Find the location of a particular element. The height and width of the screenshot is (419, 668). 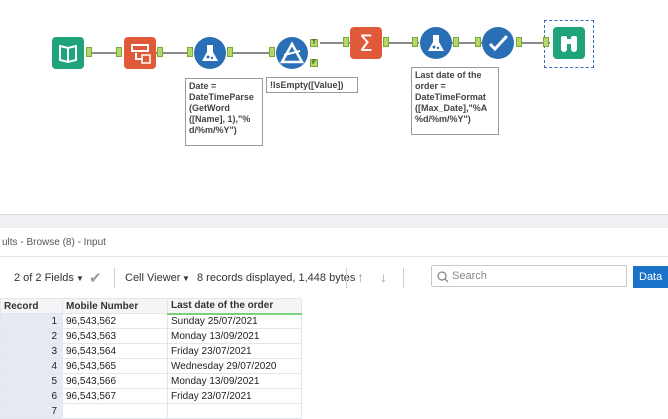

results-title-text: ults - Browse (8) - Input is located at coordinates (54, 242).